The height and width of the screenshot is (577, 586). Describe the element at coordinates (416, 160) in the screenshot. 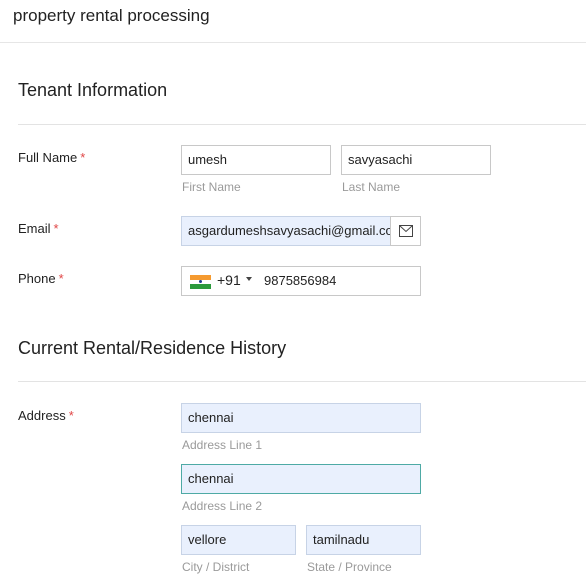

I see `last-name-input: savyasachi` at that location.